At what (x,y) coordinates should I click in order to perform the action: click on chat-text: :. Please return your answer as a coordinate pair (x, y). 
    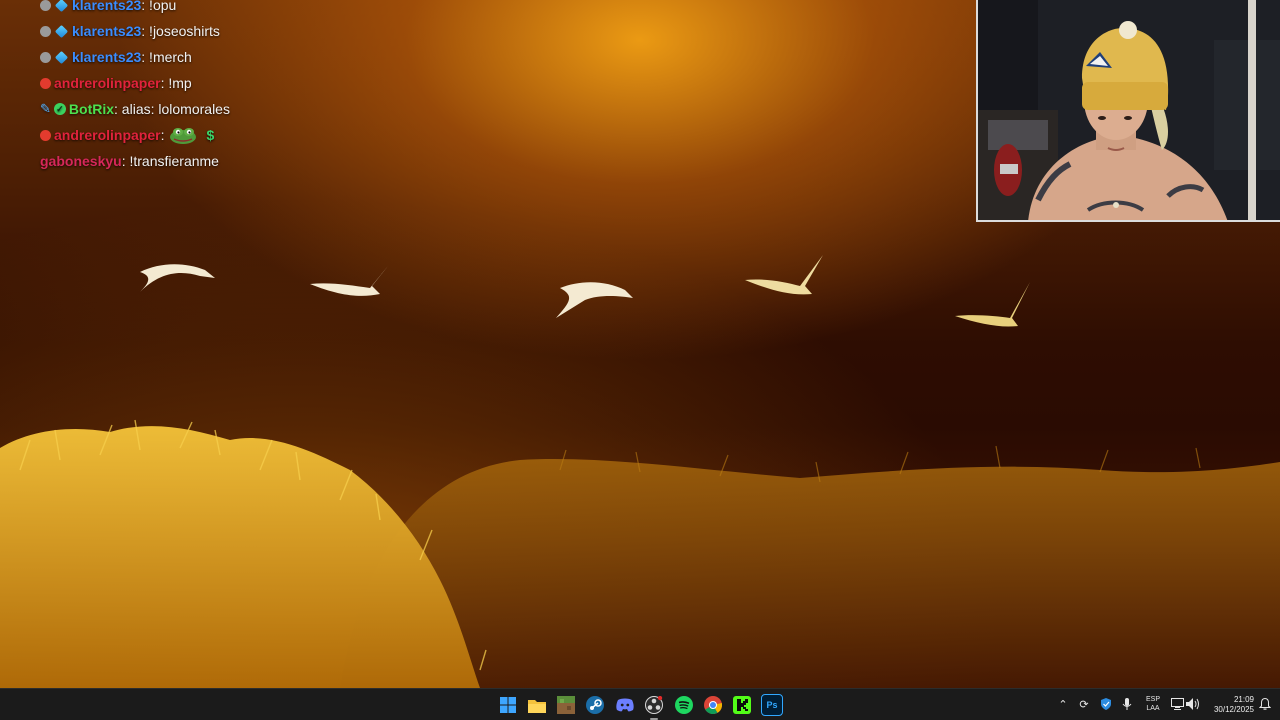
    Looking at the image, I should click on (162, 135).